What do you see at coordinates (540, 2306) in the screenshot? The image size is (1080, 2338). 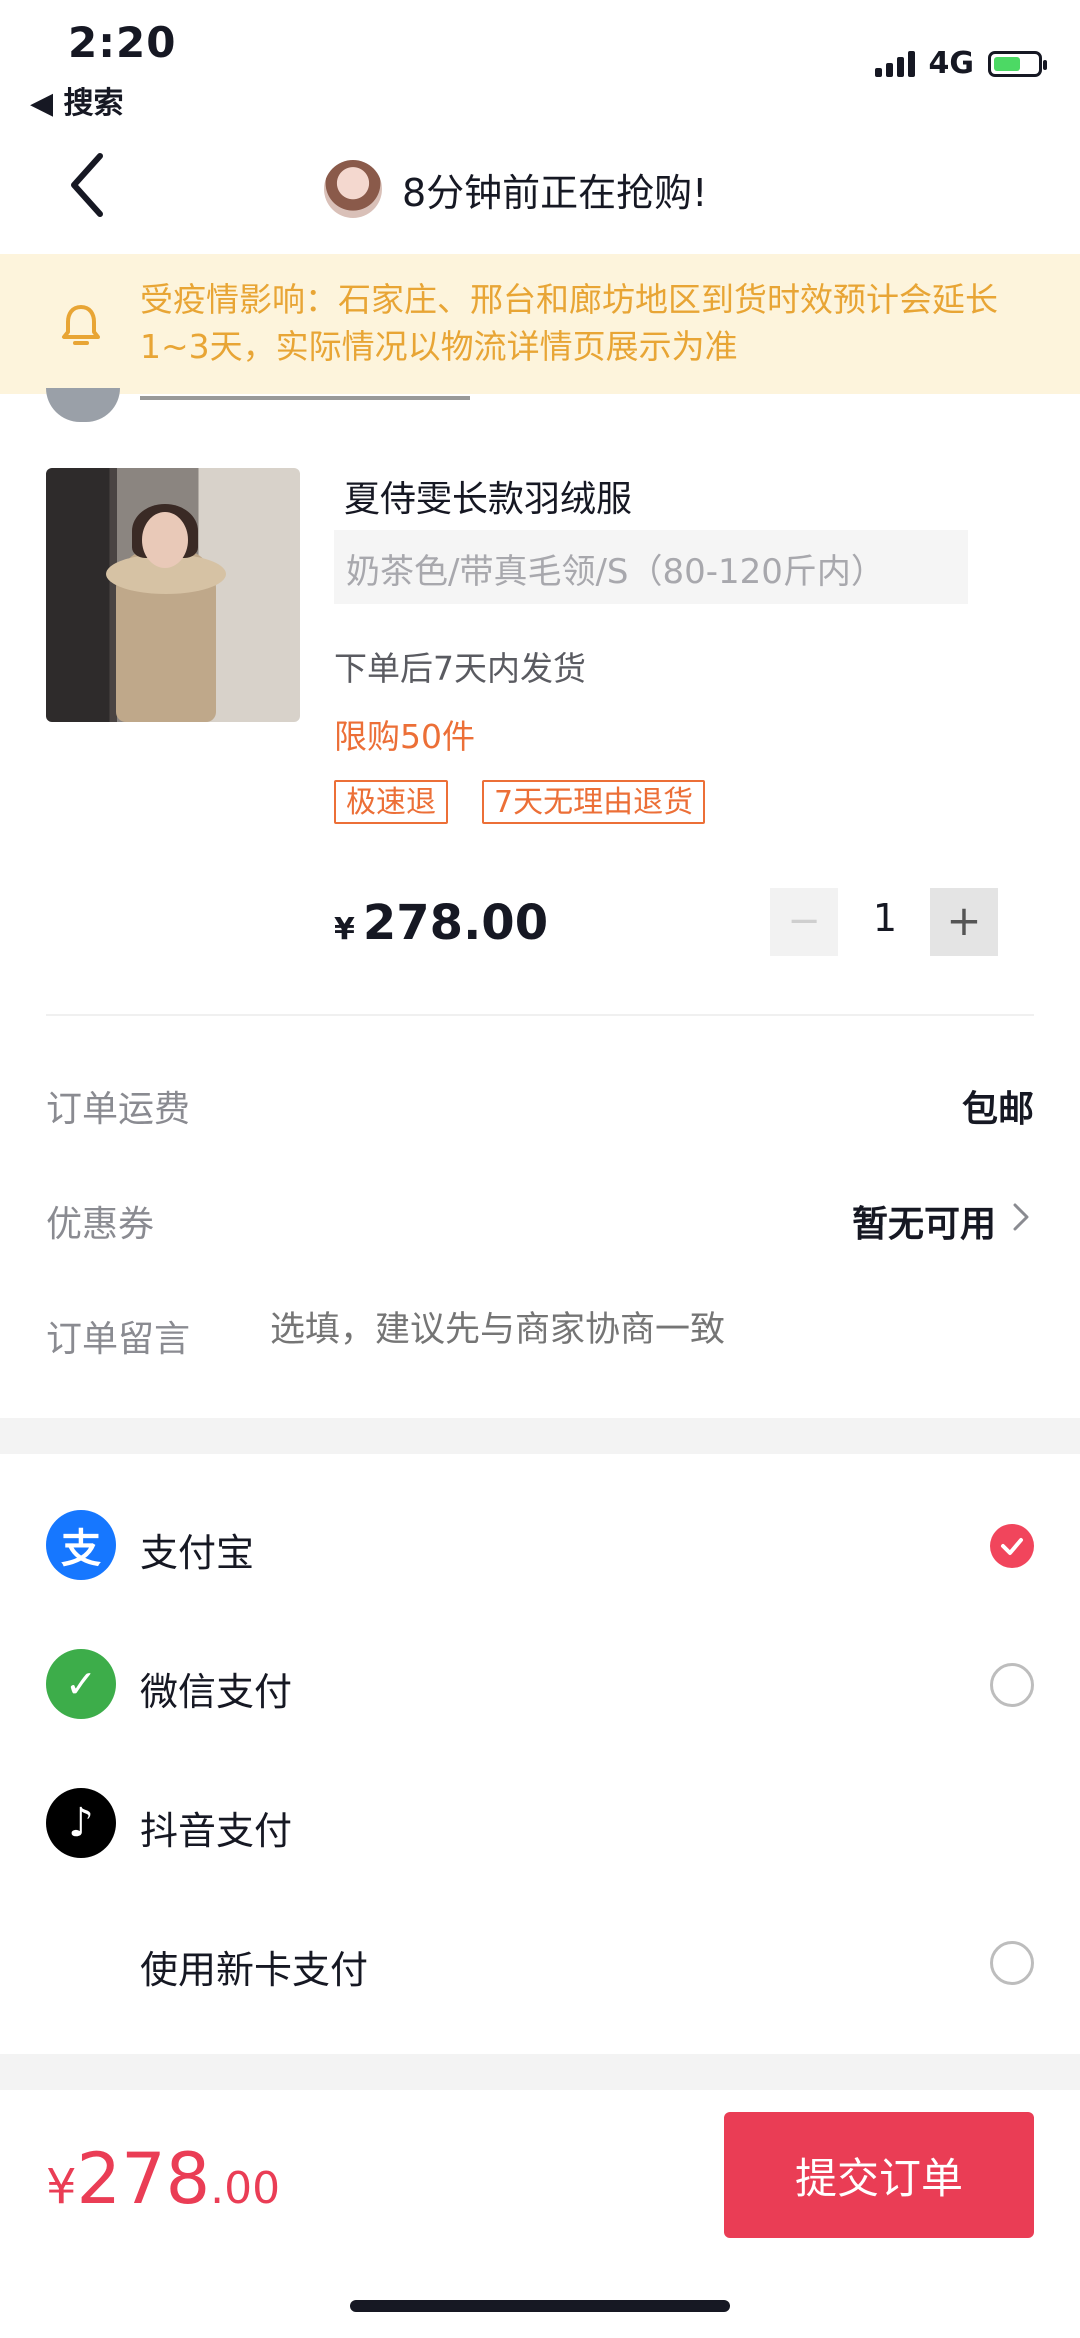 I see `home-indicator` at bounding box center [540, 2306].